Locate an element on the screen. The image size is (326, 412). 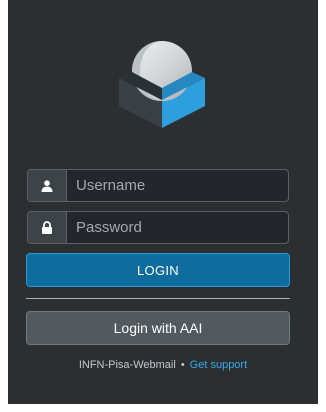
user-icon is located at coordinates (47, 185).